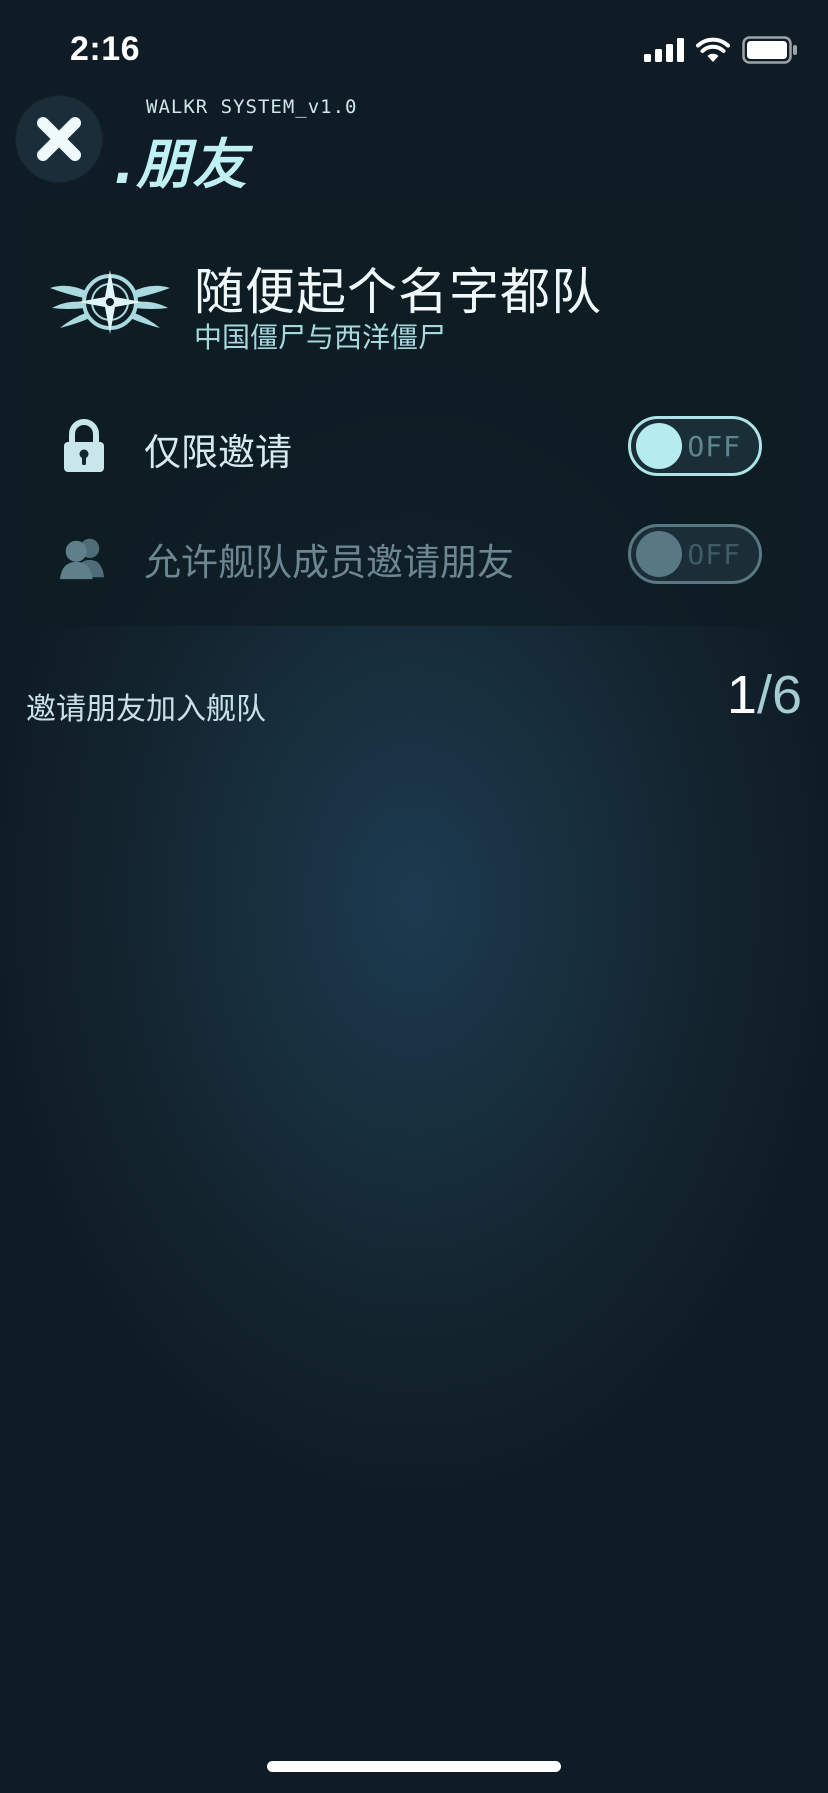 The image size is (828, 1793). Describe the element at coordinates (713, 49) in the screenshot. I see `wifi-icon` at that location.